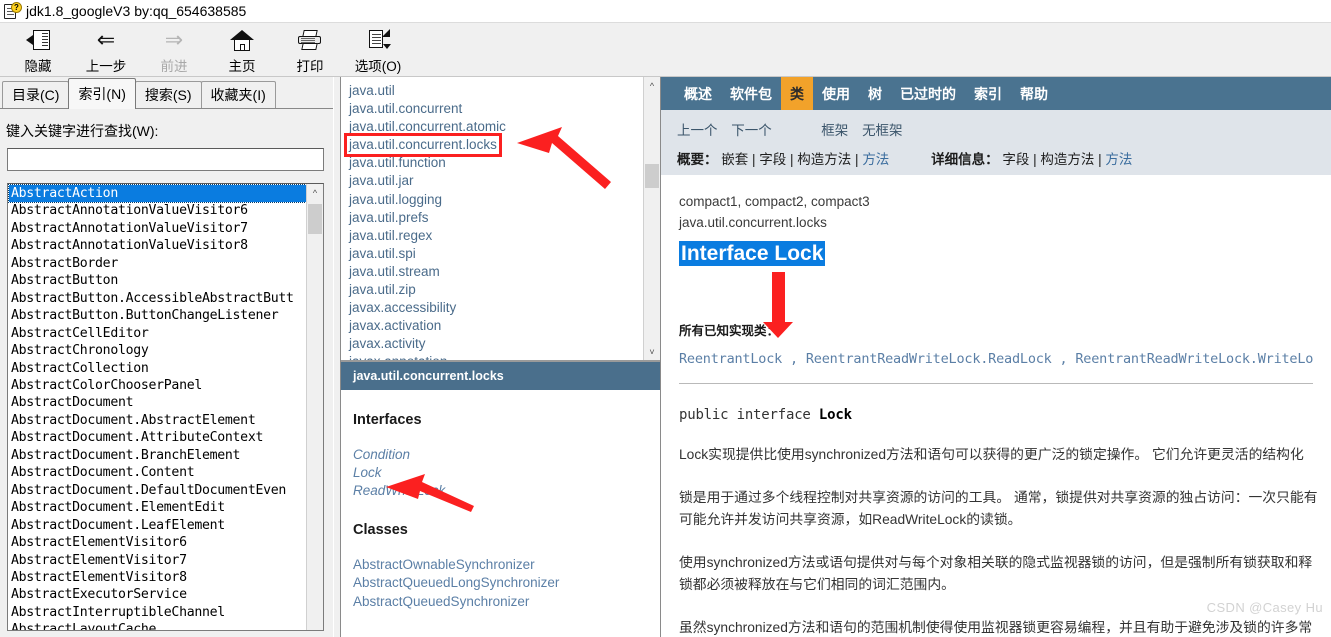 The width and height of the screenshot is (1331, 637). Describe the element at coordinates (1118, 159) in the screenshot. I see `detail-item-method: 方法` at that location.